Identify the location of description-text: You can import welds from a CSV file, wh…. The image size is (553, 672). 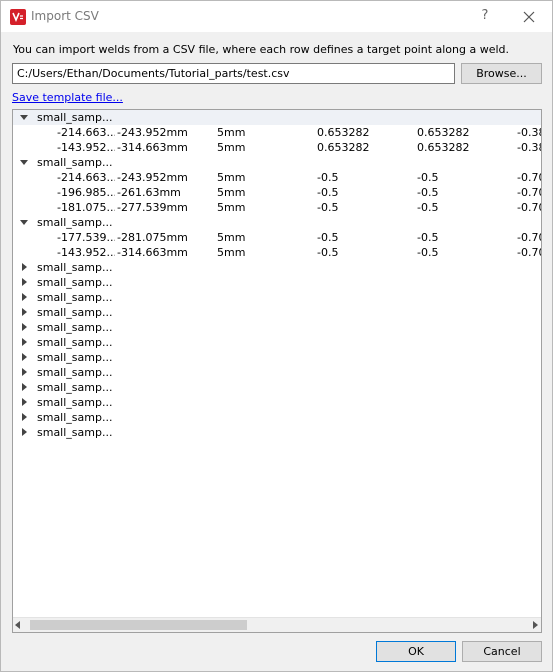
(261, 49).